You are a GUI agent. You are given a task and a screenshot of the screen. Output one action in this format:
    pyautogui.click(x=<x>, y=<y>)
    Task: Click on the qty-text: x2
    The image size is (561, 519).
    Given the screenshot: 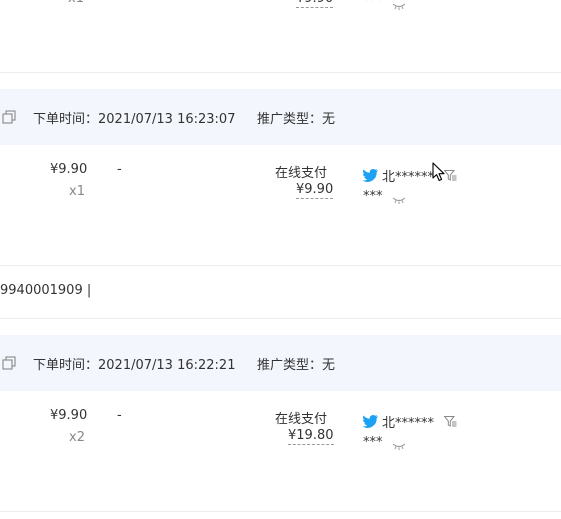 What is the action you would take?
    pyautogui.click(x=77, y=437)
    